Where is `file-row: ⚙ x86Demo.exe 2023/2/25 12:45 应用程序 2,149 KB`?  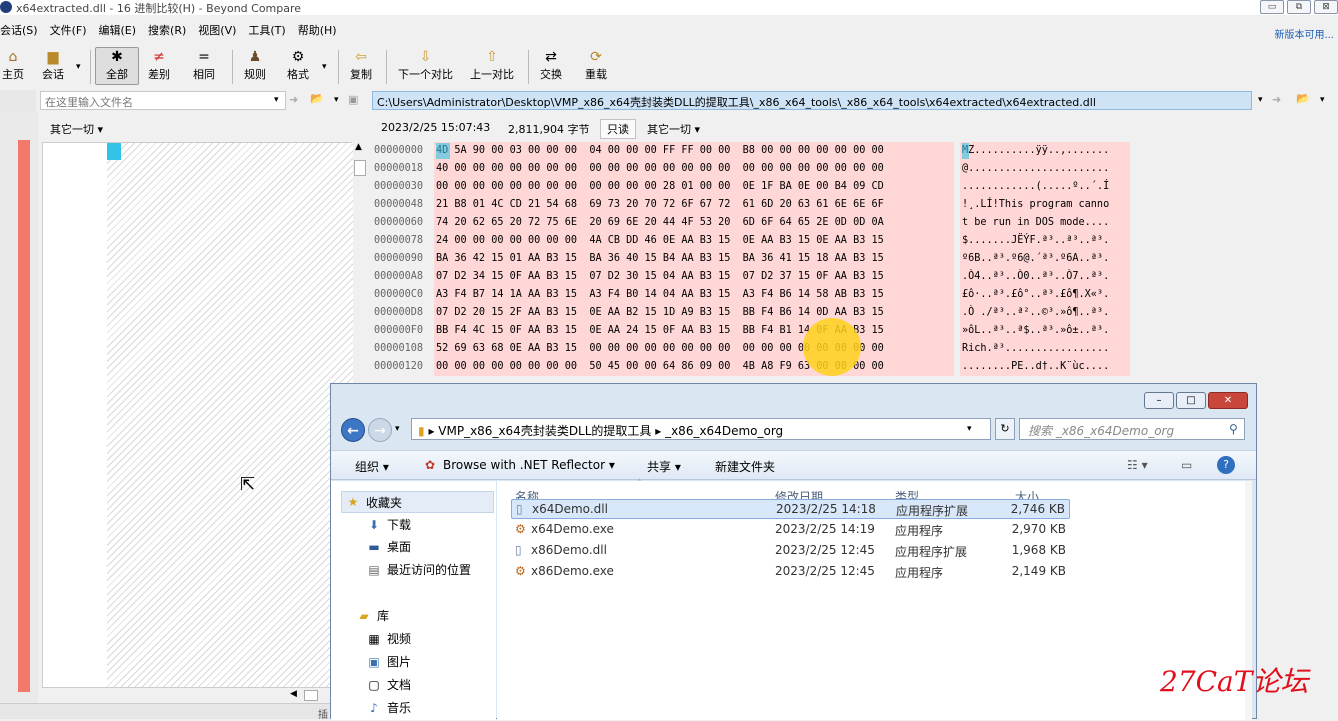
file-row: ⚙ x86Demo.exe 2023/2/25 12:45 应用程序 2,149 KB is located at coordinates (790, 572).